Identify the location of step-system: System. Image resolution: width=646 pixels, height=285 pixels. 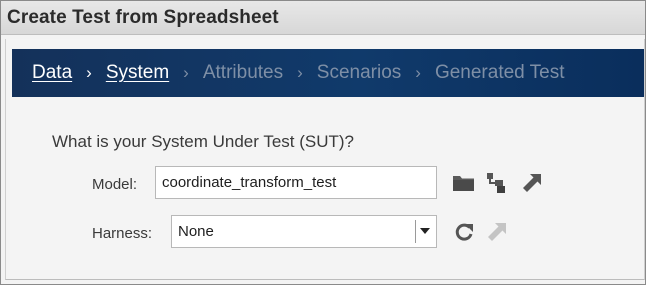
(137, 73).